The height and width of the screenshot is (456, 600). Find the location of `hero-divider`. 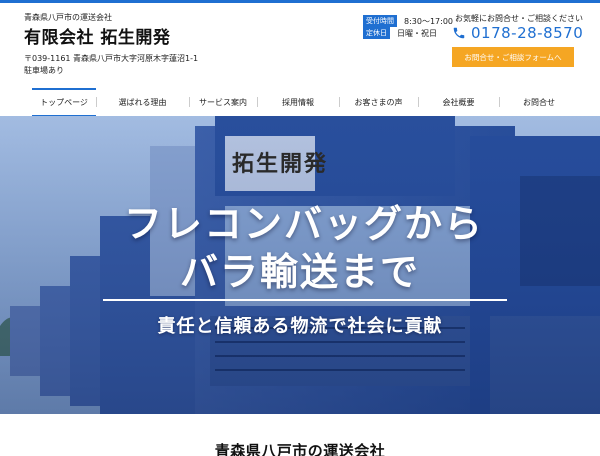

hero-divider is located at coordinates (305, 300).